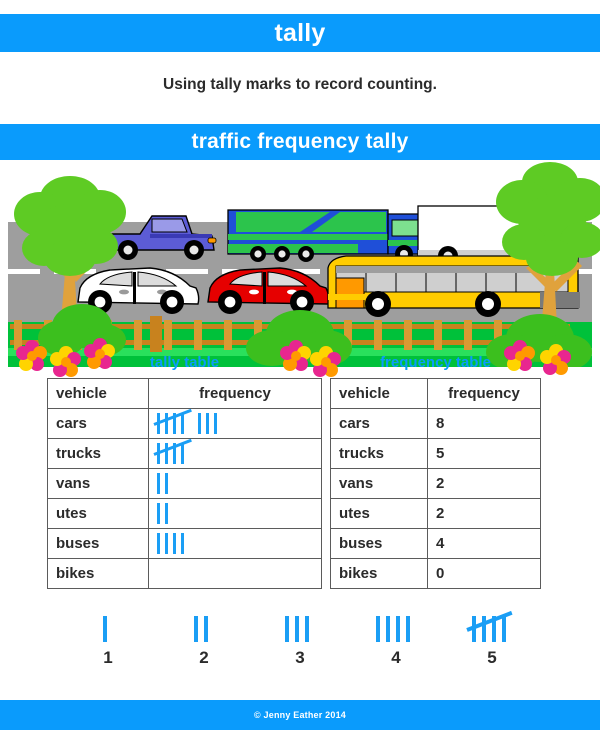 The height and width of the screenshot is (730, 600). Describe the element at coordinates (379, 543) in the screenshot. I see `frequency-row-vehicle: buses` at that location.